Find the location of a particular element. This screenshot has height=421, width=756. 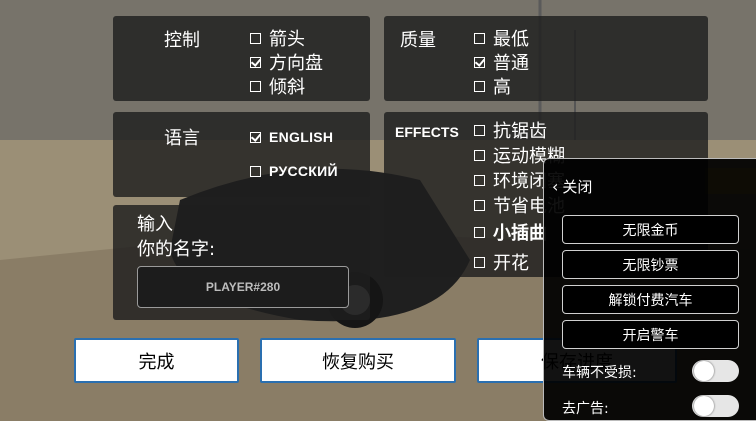

quality-option-high: 高 is located at coordinates (492, 86).